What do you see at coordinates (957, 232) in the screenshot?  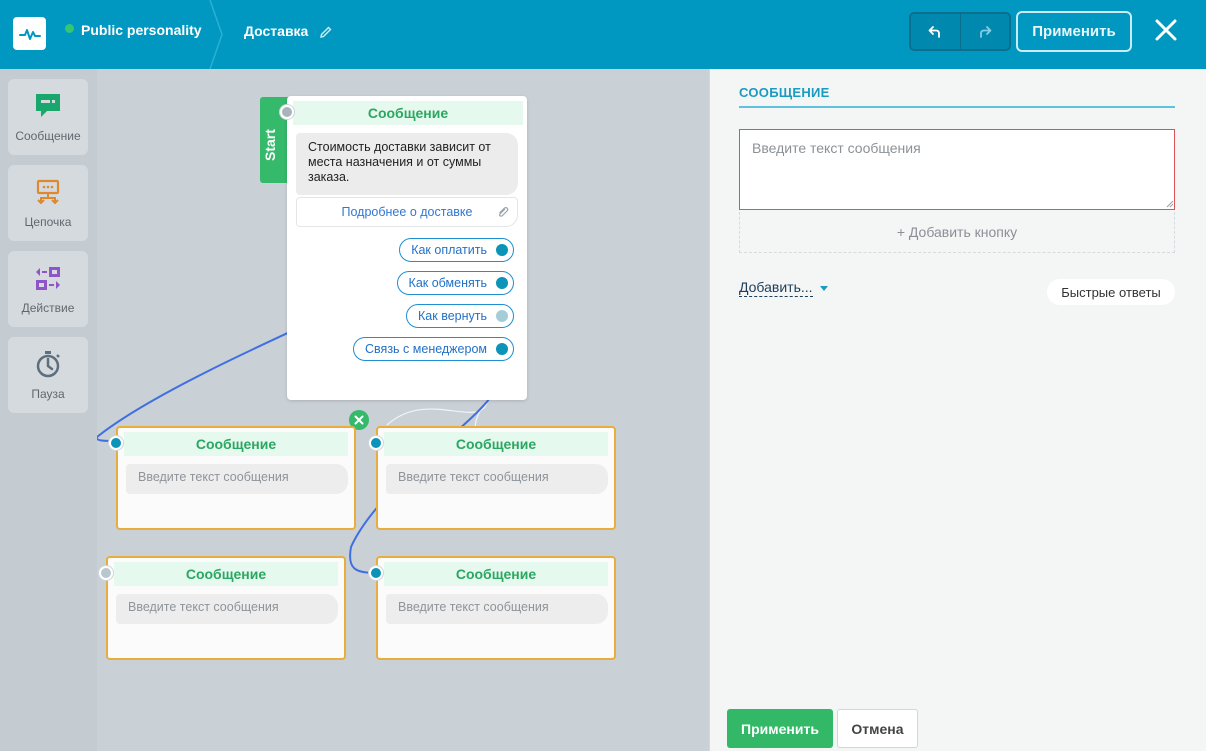 I see `add-button: + Добавить кнопку` at bounding box center [957, 232].